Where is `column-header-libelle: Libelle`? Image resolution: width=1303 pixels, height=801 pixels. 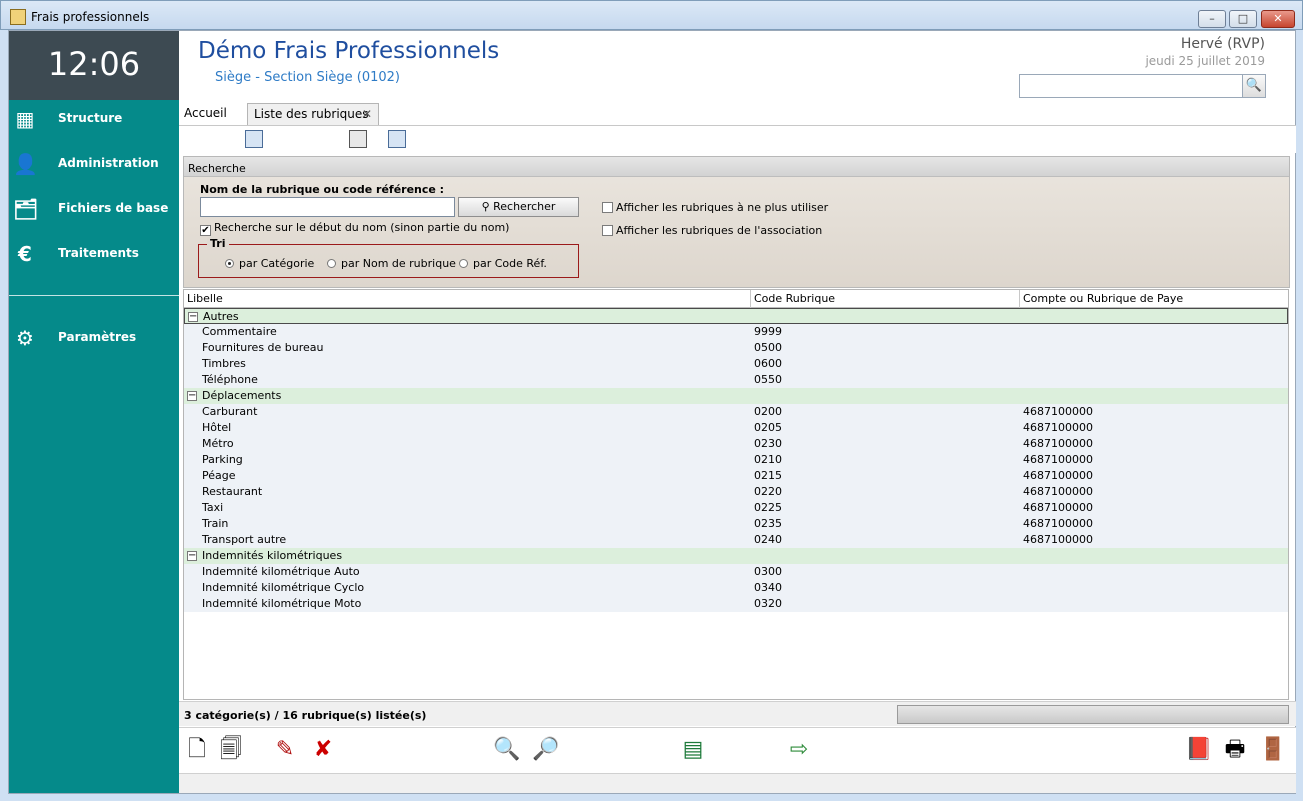
column-header-libelle: Libelle is located at coordinates (205, 298).